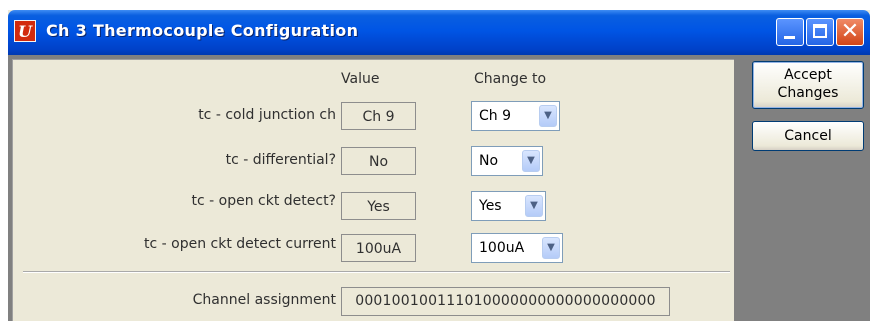  Describe the element at coordinates (510, 79) in the screenshot. I see `change-to-column-header: Change to` at that location.